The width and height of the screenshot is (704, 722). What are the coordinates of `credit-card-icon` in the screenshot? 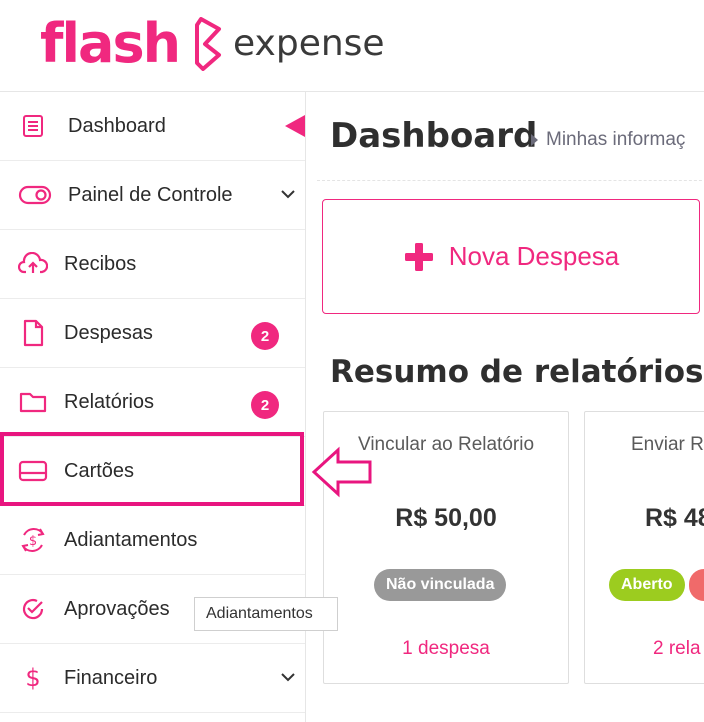 It's located at (33, 471).